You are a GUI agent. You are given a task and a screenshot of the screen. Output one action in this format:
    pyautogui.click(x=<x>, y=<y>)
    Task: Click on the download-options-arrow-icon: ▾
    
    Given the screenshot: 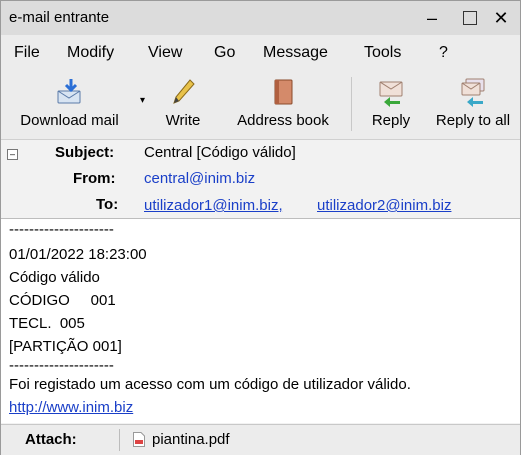 What is the action you would take?
    pyautogui.click(x=142, y=100)
    